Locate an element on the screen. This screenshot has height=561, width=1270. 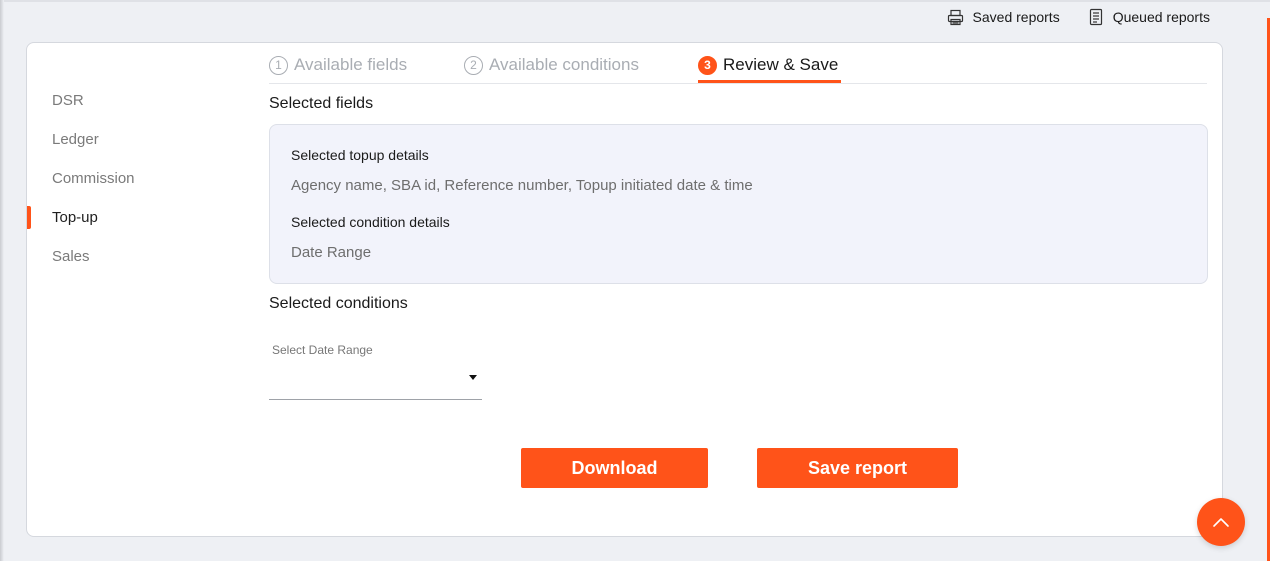
topup-details-heading: Selected topup details is located at coordinates (360, 155).